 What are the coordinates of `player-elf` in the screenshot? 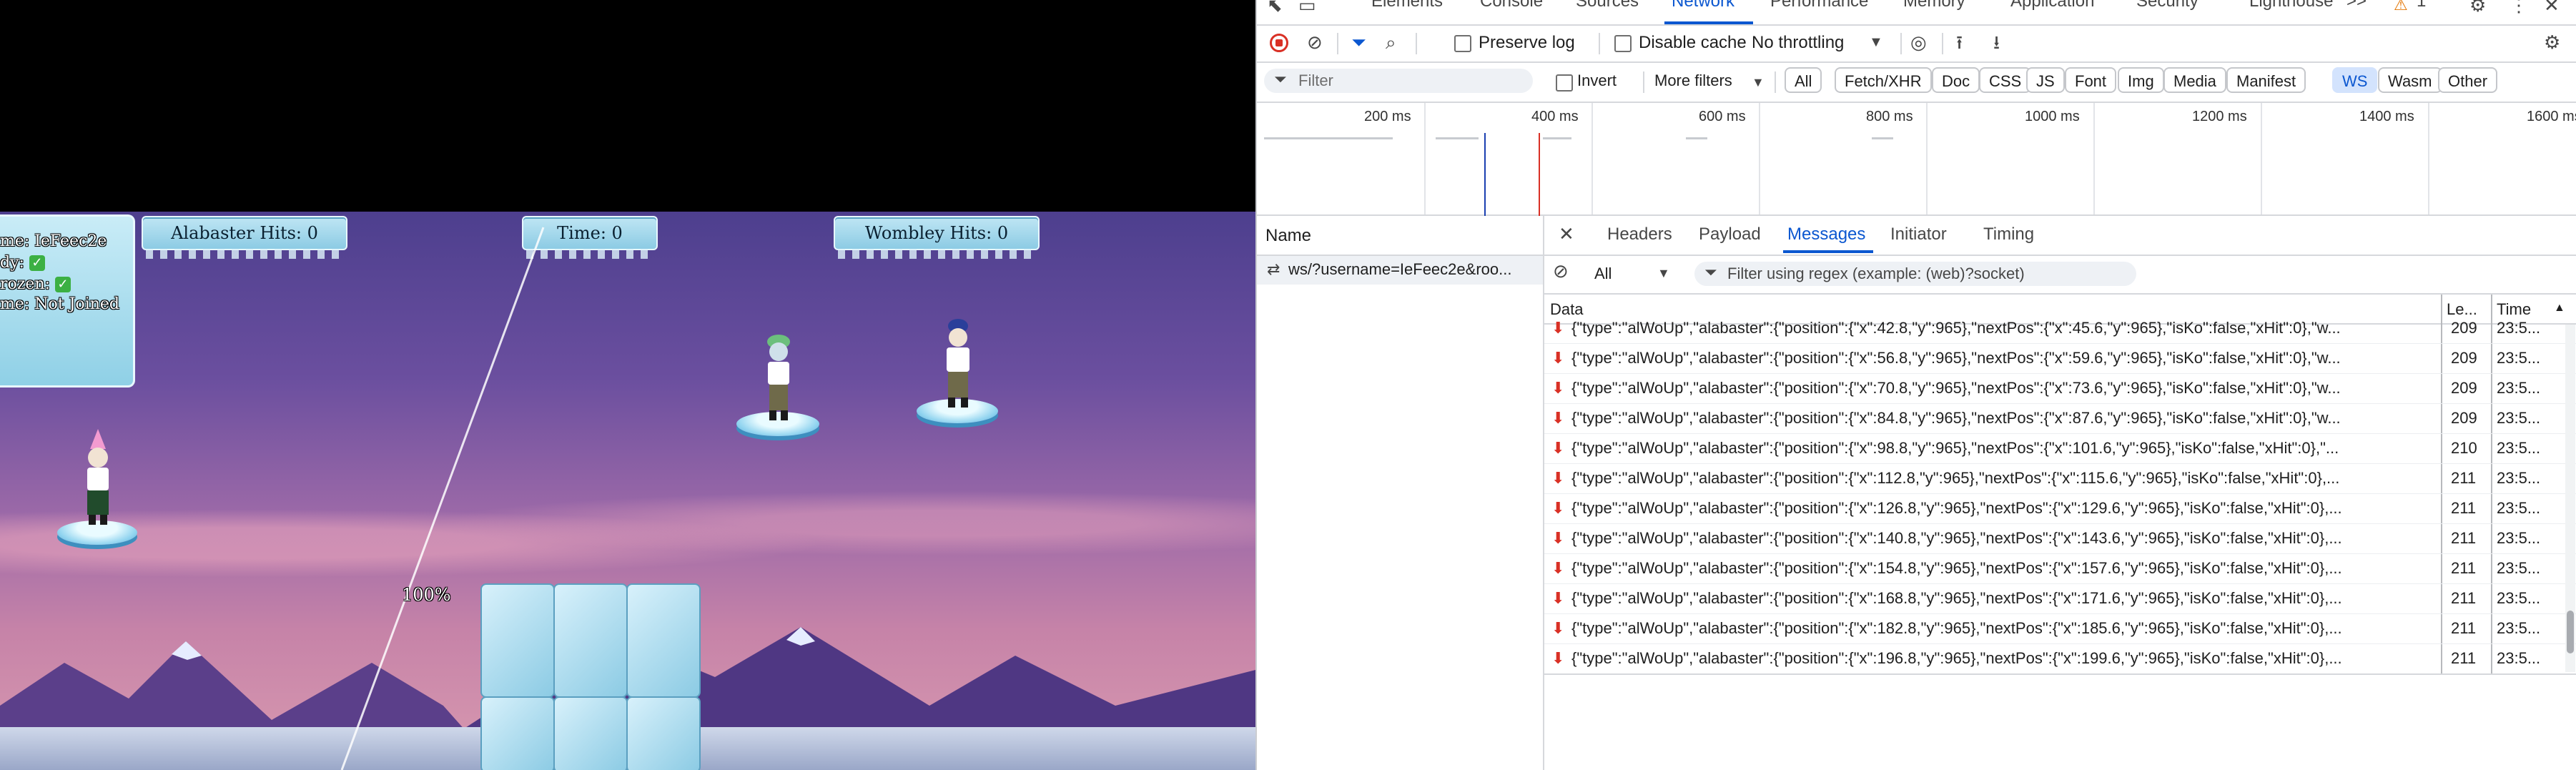 It's located at (98, 478).